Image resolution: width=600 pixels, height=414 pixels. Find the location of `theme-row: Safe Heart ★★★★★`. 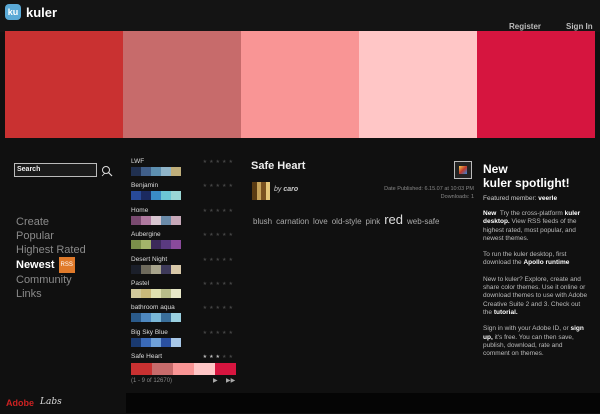

theme-row: Safe Heart ★★★★★ is located at coordinates (184, 364).